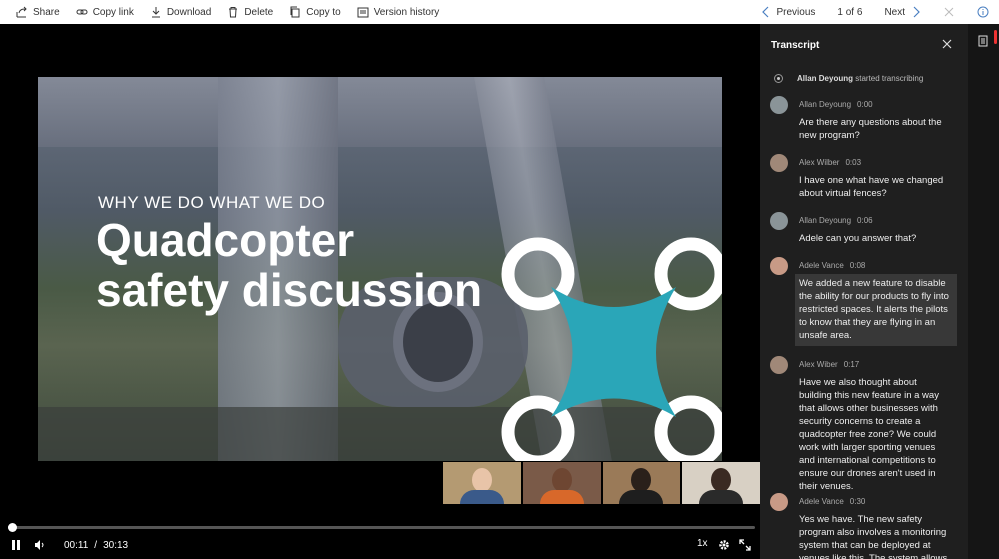 The height and width of the screenshot is (559, 999). I want to click on scroll-indicator, so click(995, 37).